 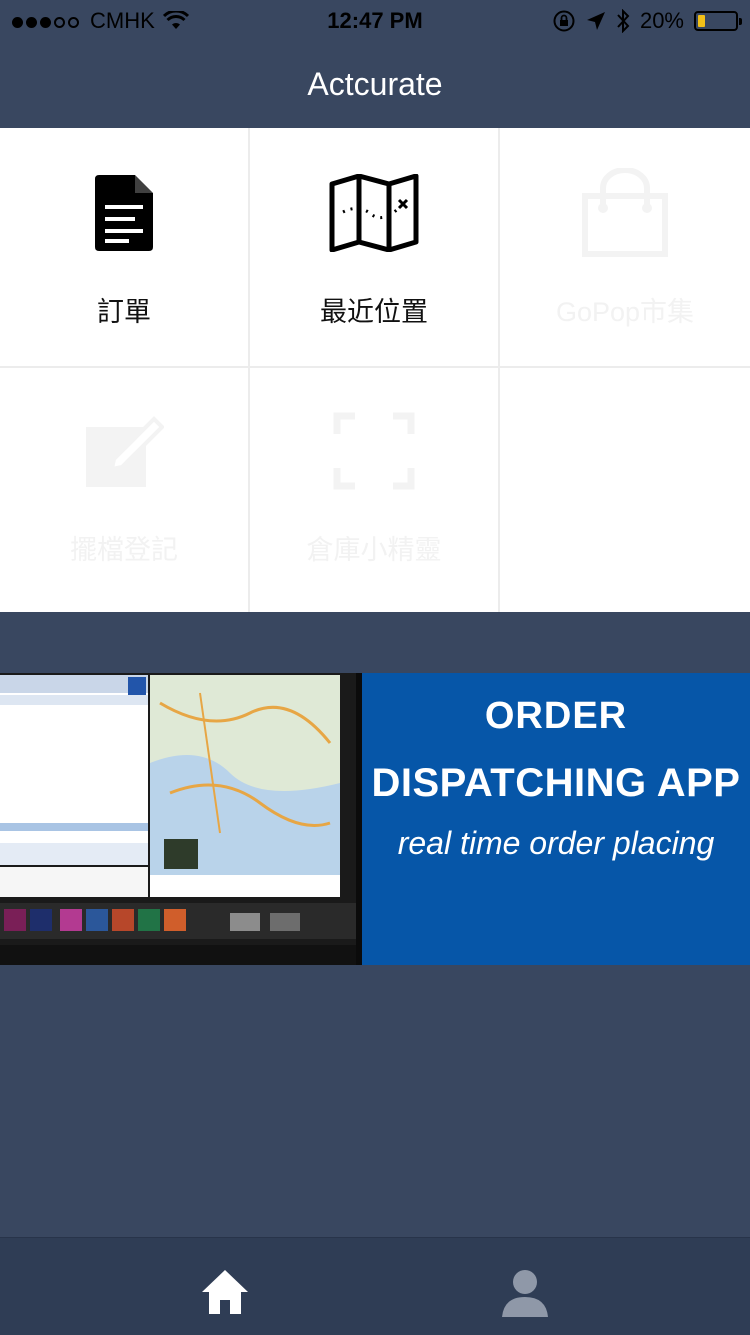 What do you see at coordinates (124, 213) in the screenshot?
I see `document-icon` at bounding box center [124, 213].